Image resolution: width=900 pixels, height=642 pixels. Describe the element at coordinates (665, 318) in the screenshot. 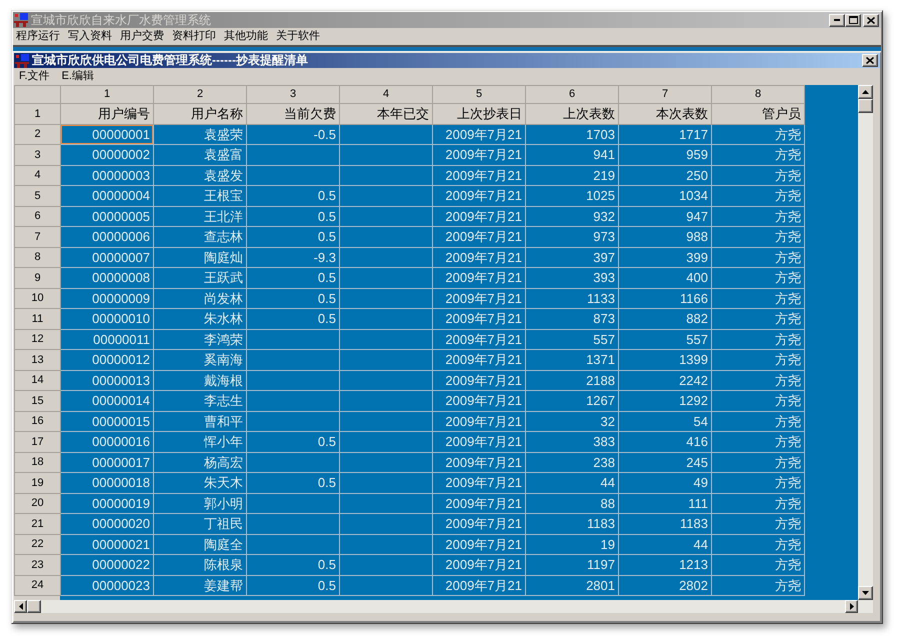

I see `table-cell: 882` at that location.